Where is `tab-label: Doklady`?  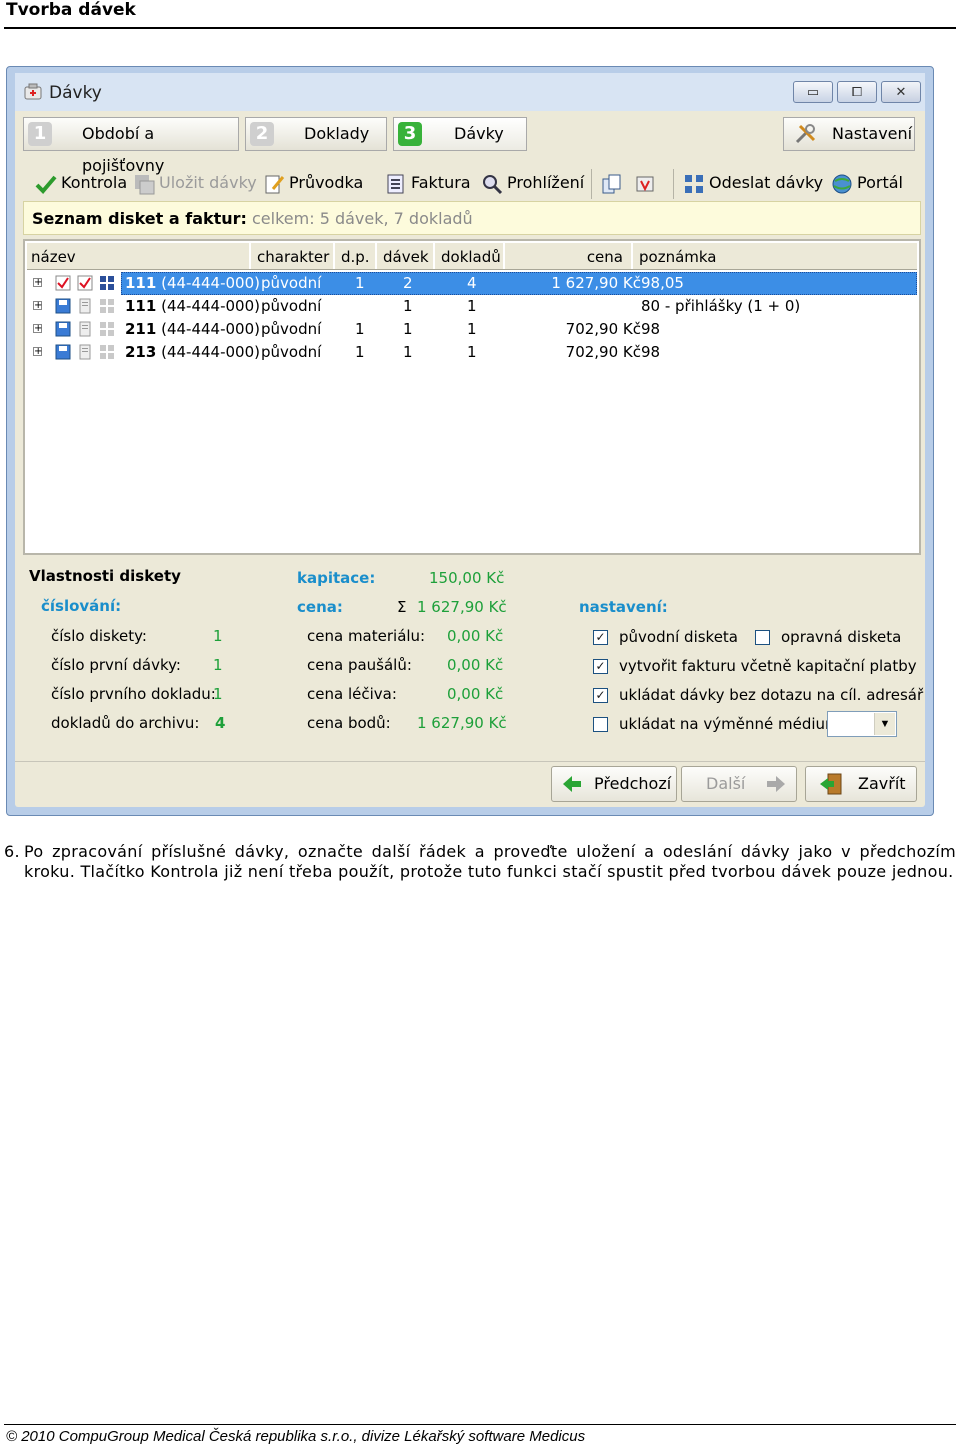
tab-label: Doklady is located at coordinates (337, 133).